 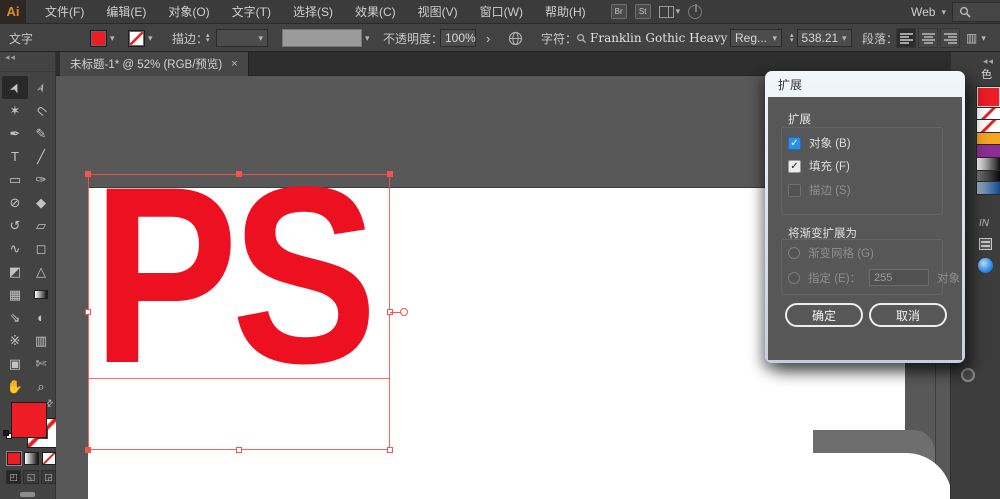 What do you see at coordinates (15, 156) in the screenshot?
I see `type-tool: T` at bounding box center [15, 156].